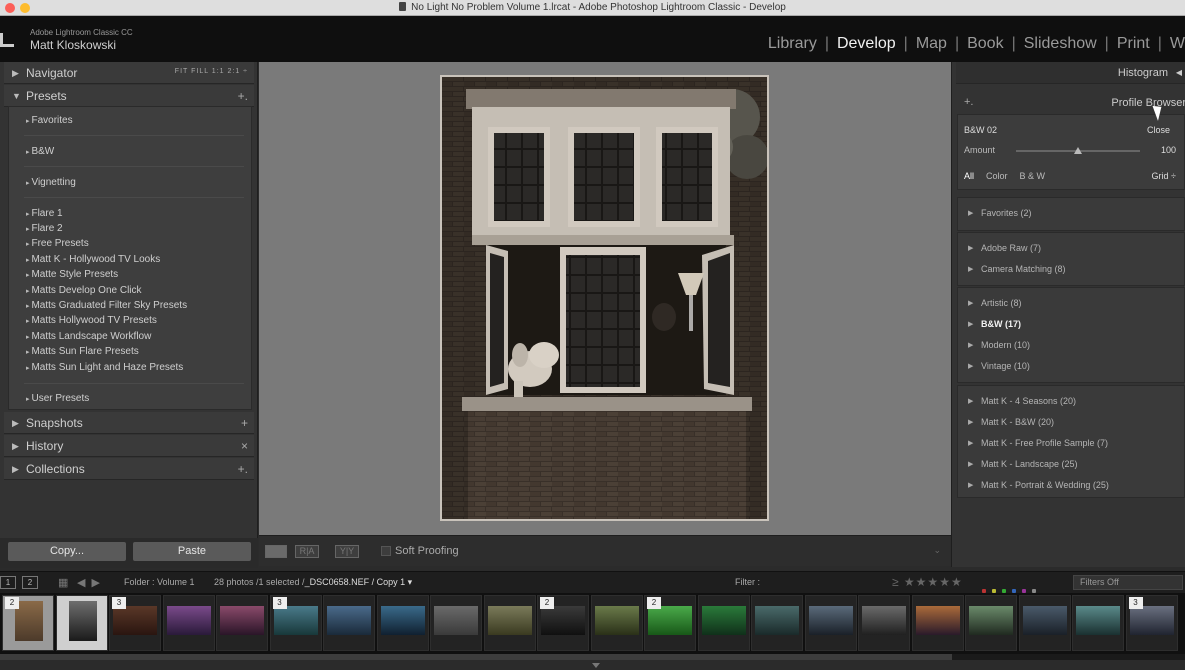 The image size is (1185, 670). What do you see at coordinates (98, 583) in the screenshot?
I see `forward-arrow-icon: ▶` at bounding box center [98, 583].